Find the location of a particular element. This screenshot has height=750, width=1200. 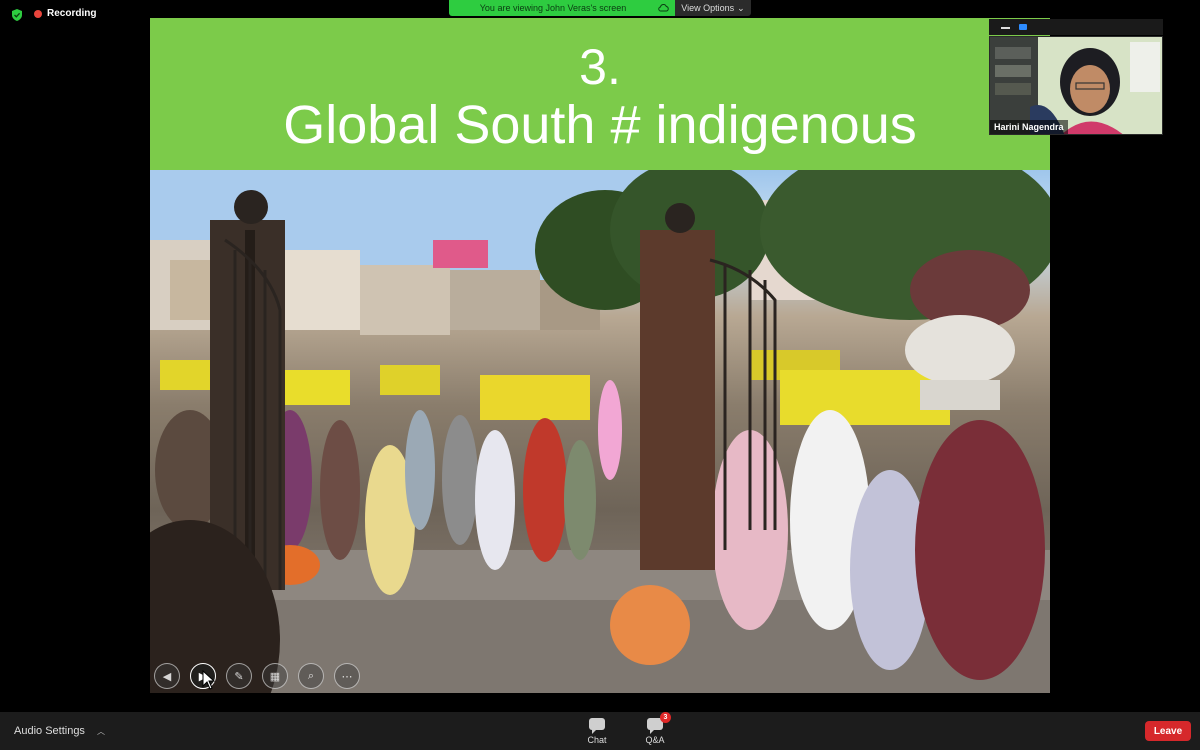

magnifier-icon: ⌕ is located at coordinates (311, 675).